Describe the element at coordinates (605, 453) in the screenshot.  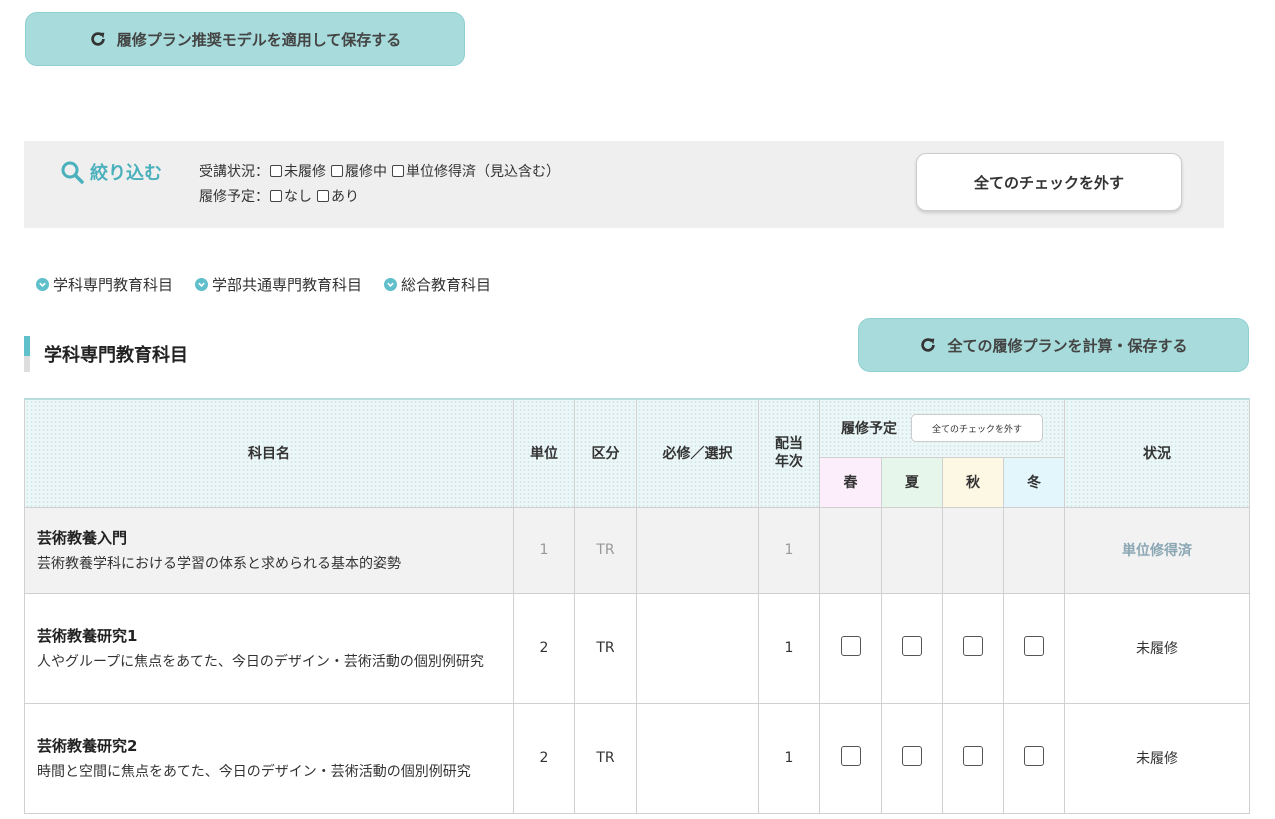
I see `header-type: 区分` at that location.